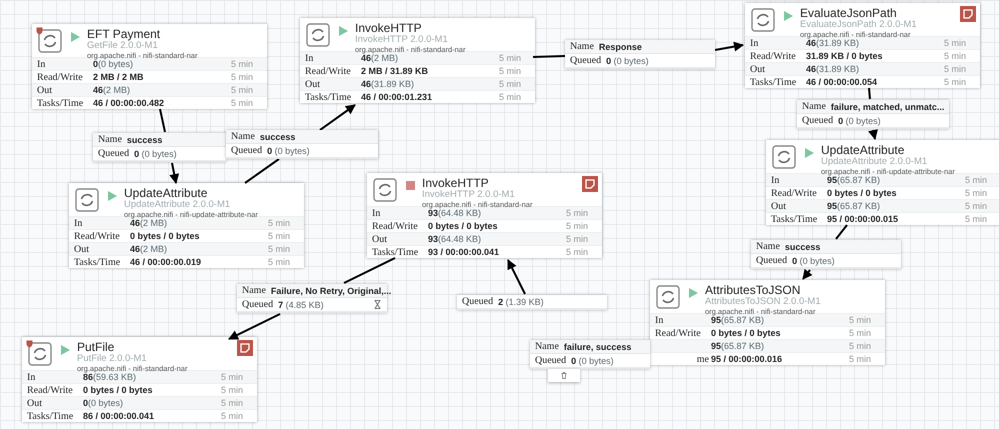 The image size is (999, 429). I want to click on connection-label: Name failure, success Queued 0 (0 bytes), so click(590, 354).